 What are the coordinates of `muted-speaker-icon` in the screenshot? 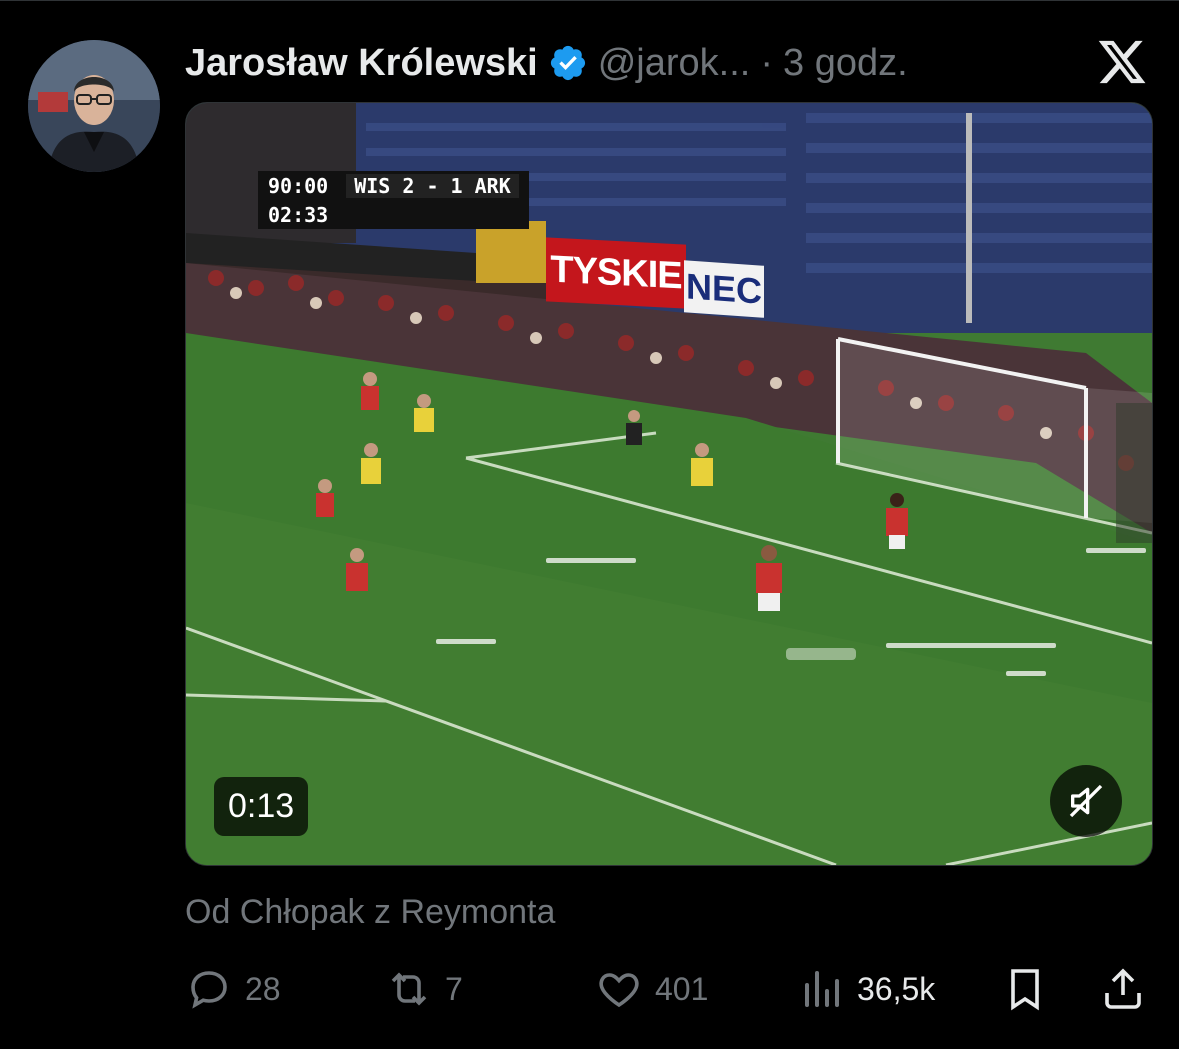 It's located at (1086, 801).